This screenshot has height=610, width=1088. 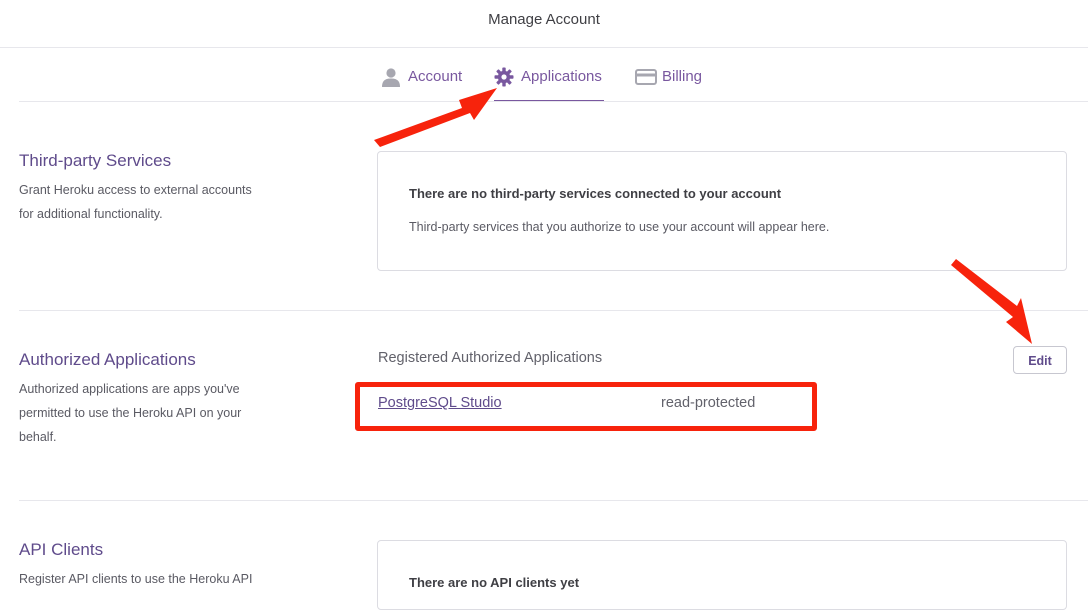 I want to click on gear-icon, so click(x=504, y=77).